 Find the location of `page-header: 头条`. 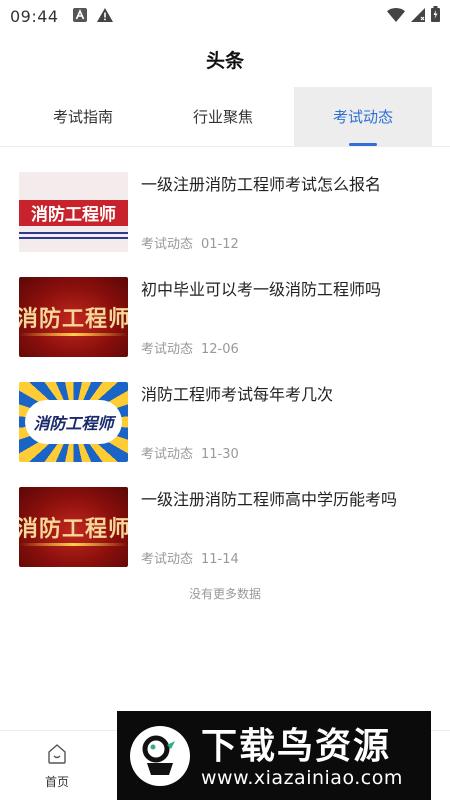

page-header: 头条 is located at coordinates (225, 59).